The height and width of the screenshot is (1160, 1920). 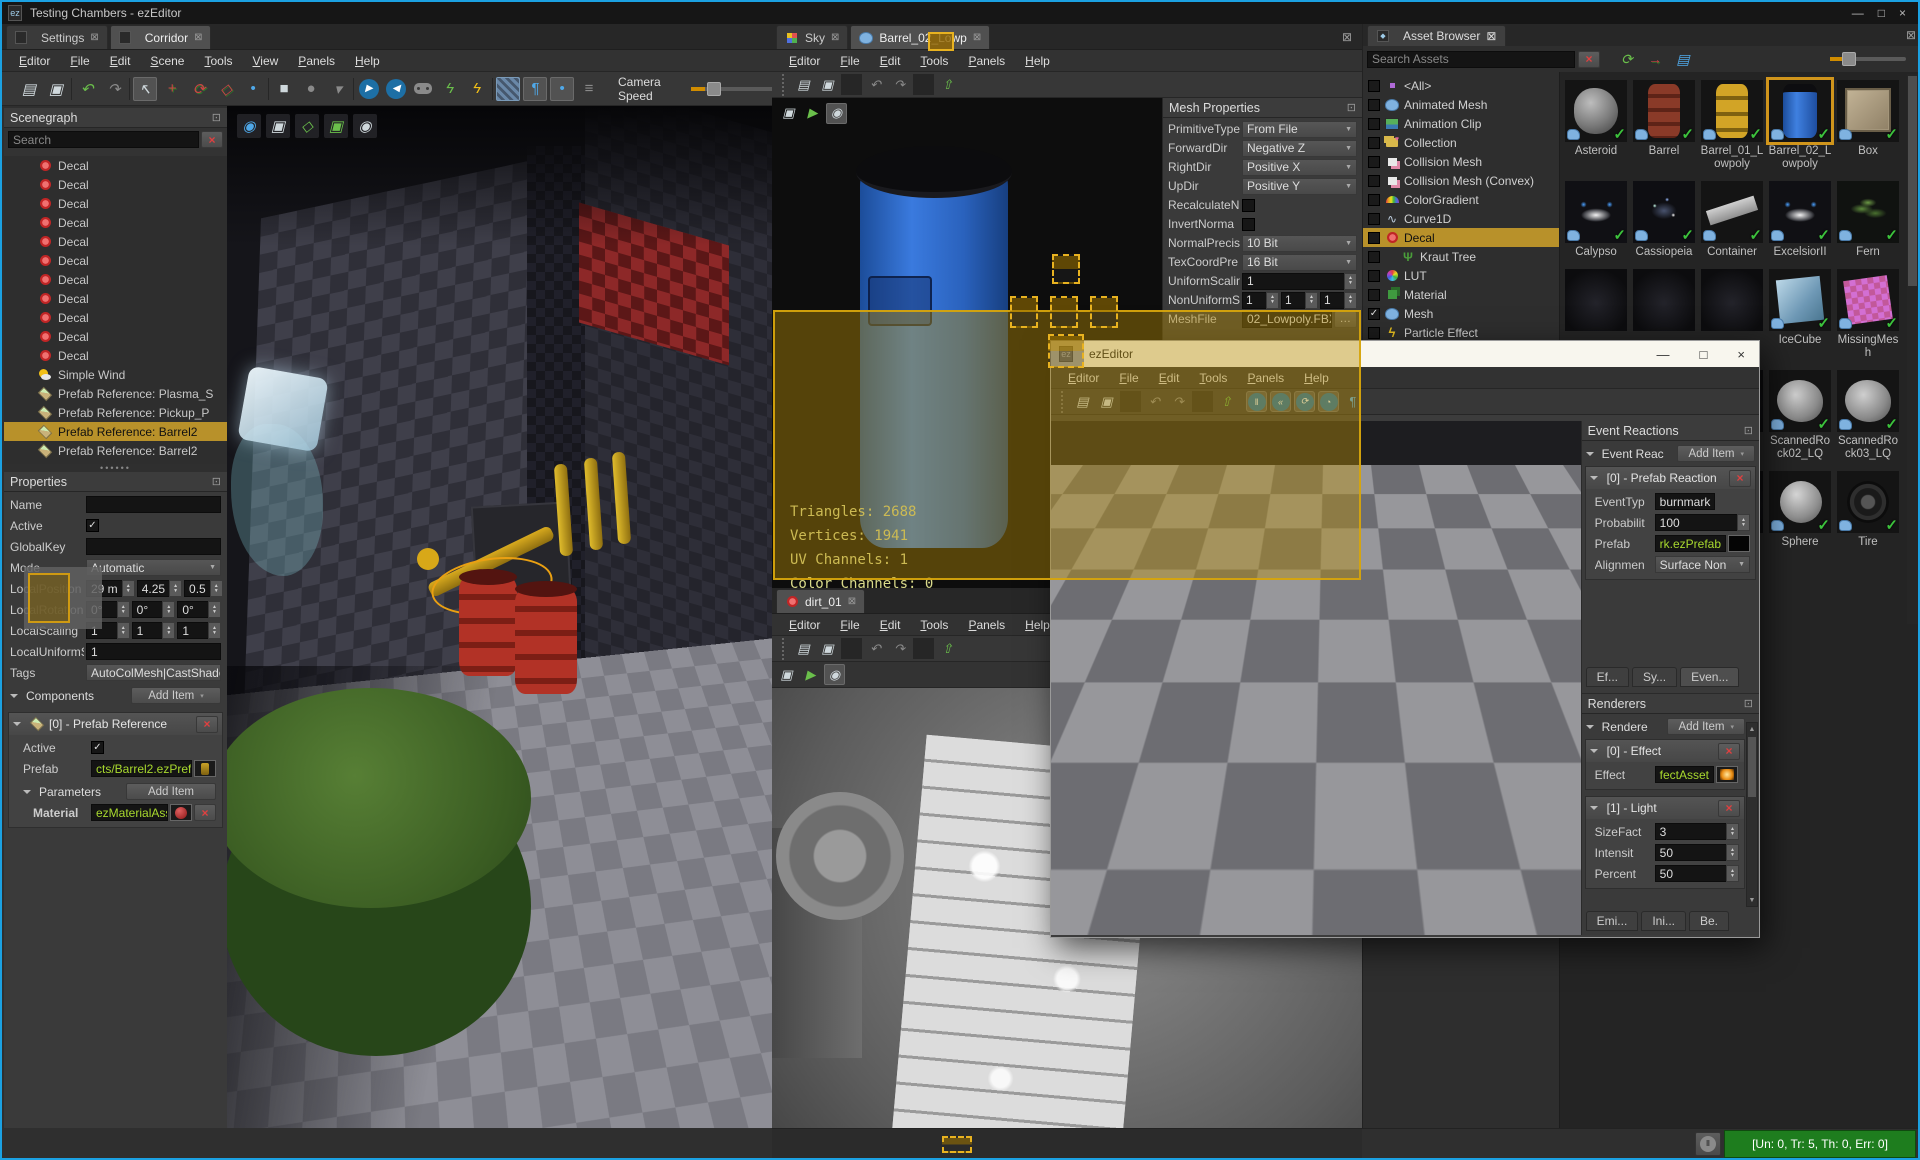 What do you see at coordinates (1596, 220) in the screenshot?
I see `asset-item: ✓ Calypso` at bounding box center [1596, 220].